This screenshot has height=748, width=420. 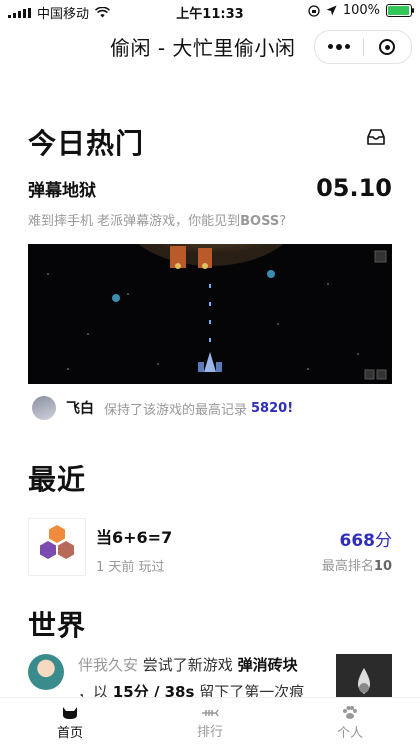 What do you see at coordinates (272, 408) in the screenshot?
I see `record-score: 5820!` at bounding box center [272, 408].